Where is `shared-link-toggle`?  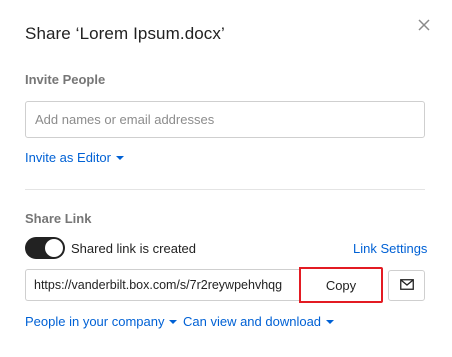
shared-link-toggle is located at coordinates (45, 248).